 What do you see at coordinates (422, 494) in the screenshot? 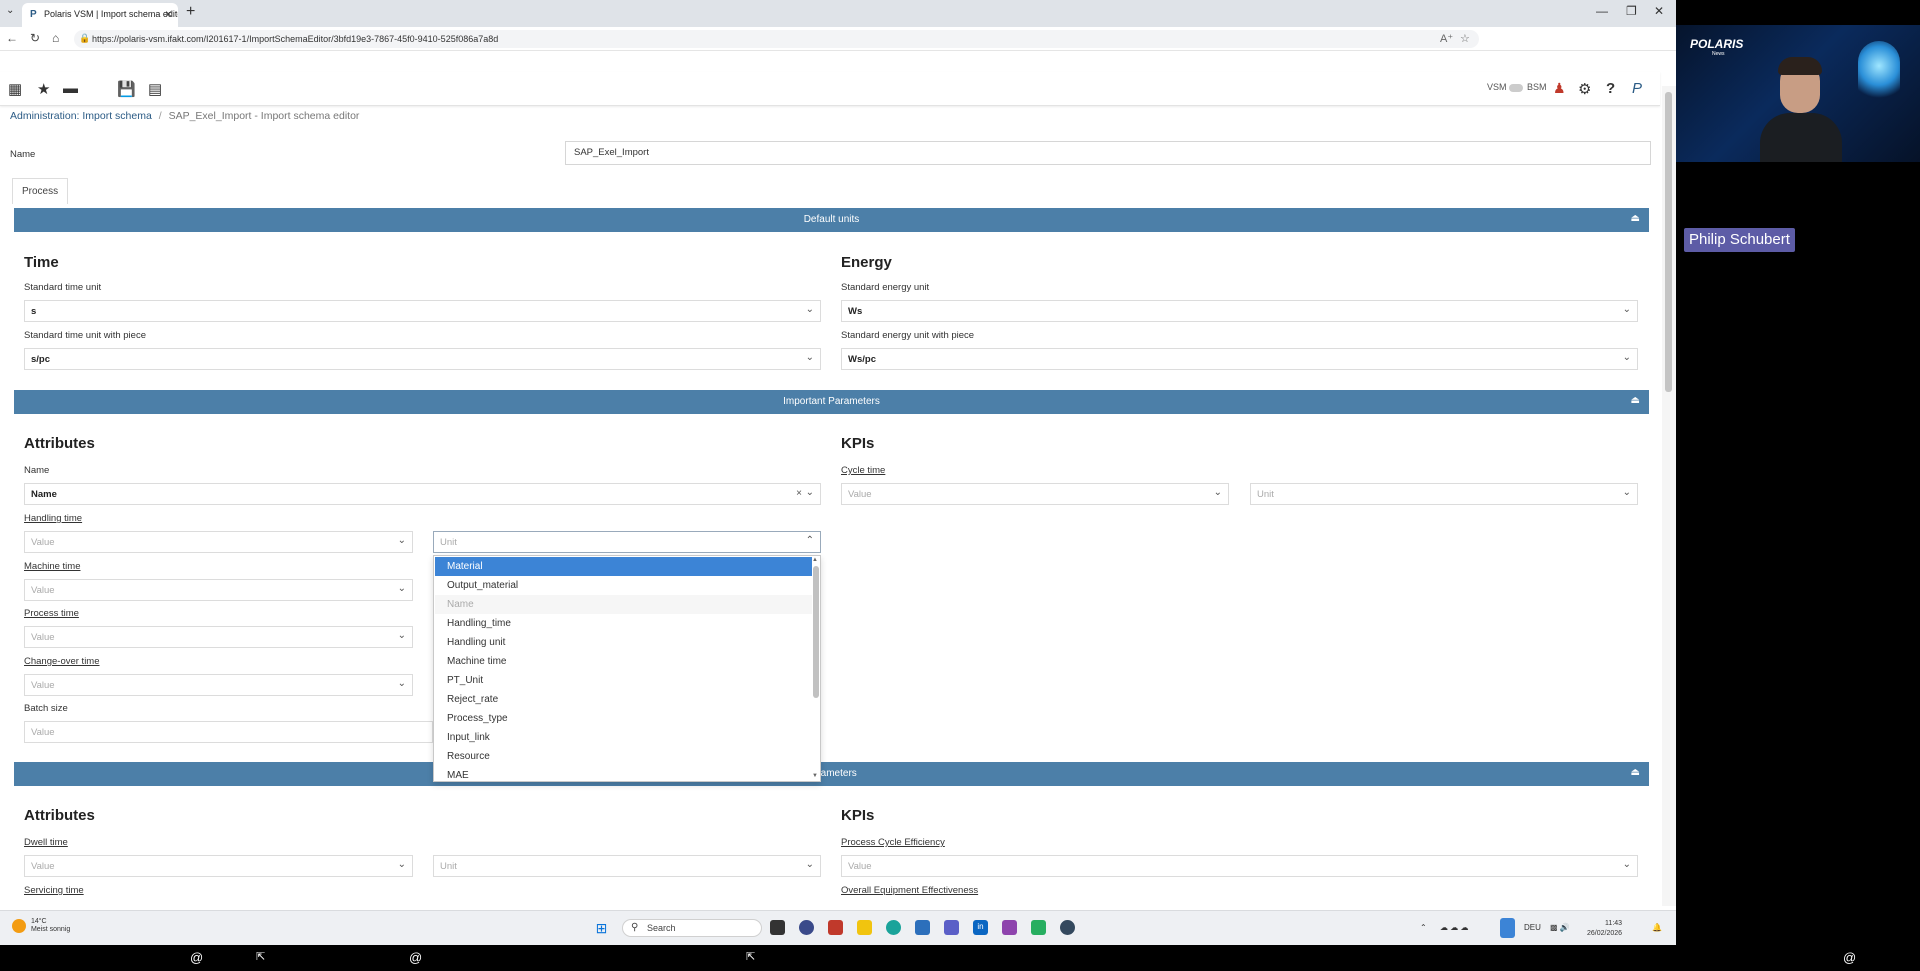
I see `attr-name-select: Name × ⌄` at bounding box center [422, 494].